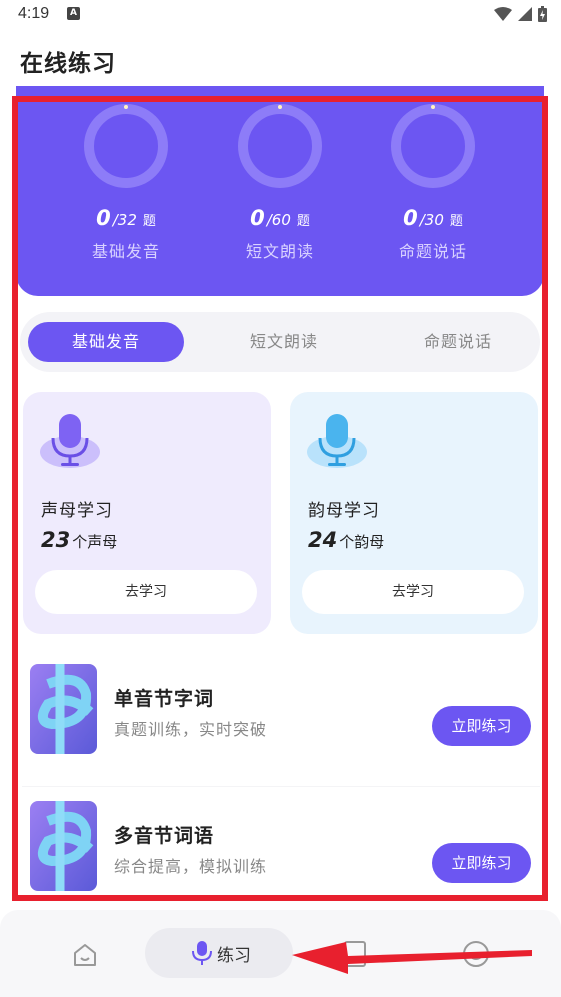 Image resolution: width=561 pixels, height=997 pixels. Describe the element at coordinates (284, 342) in the screenshot. I see `tab-passage-reading: 短文朗读` at that location.